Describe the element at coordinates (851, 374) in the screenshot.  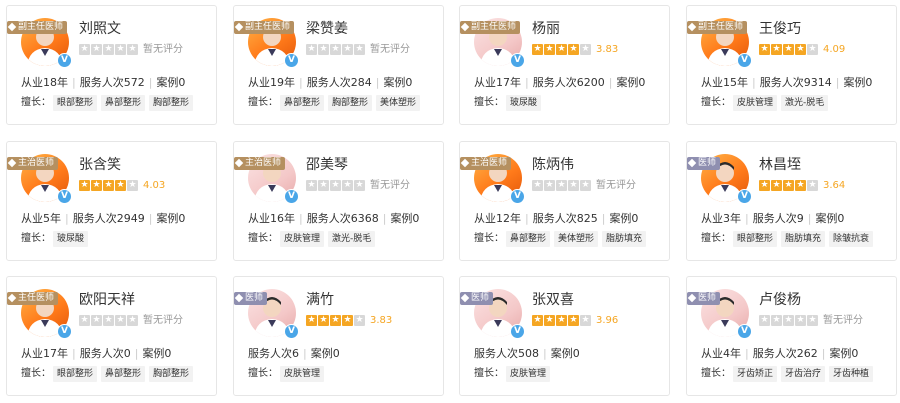
I see `skill-tag: 牙齿种植` at that location.